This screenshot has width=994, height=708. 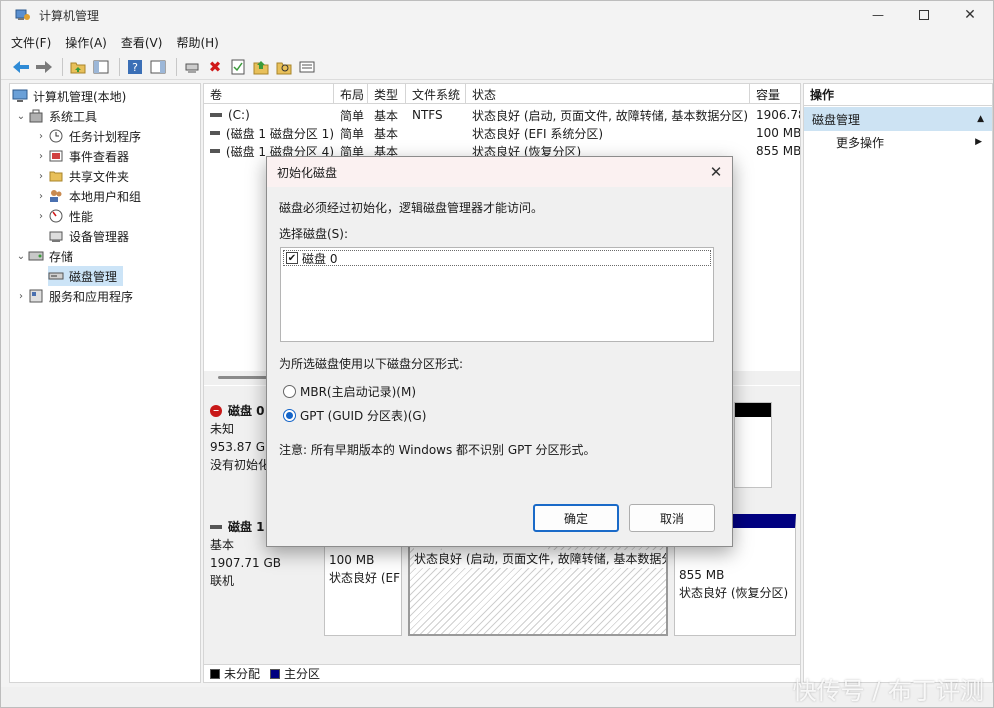 I want to click on import-button, so click(x=261, y=67).